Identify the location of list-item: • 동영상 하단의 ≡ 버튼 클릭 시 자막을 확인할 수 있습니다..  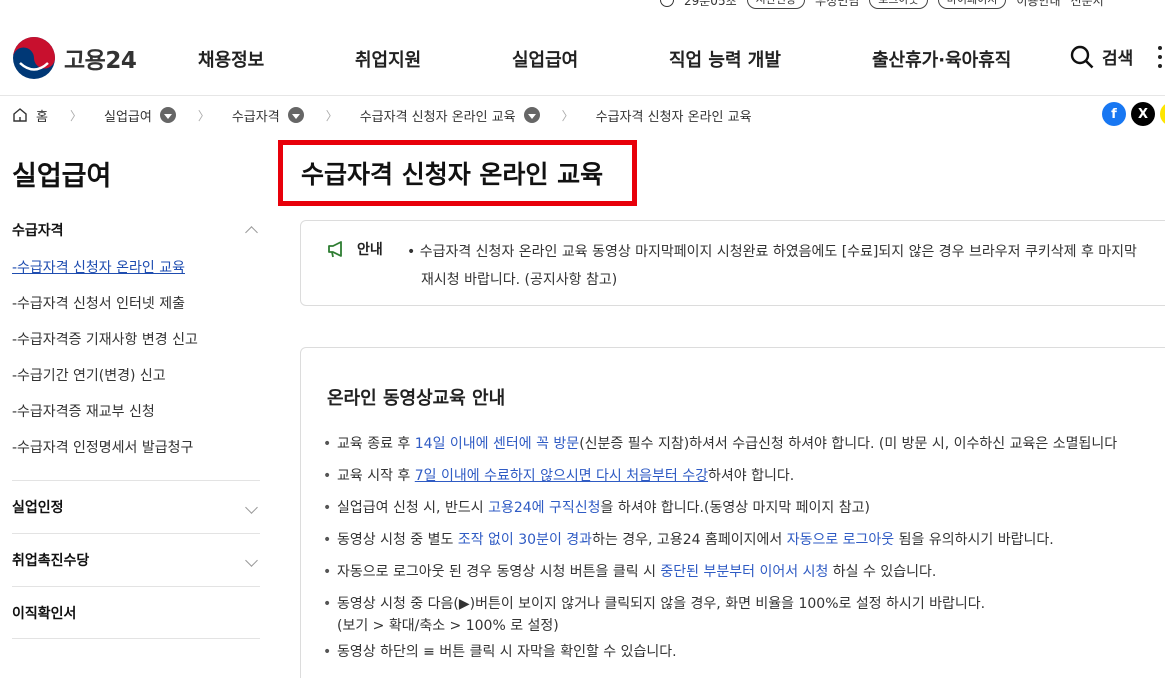
(500, 652).